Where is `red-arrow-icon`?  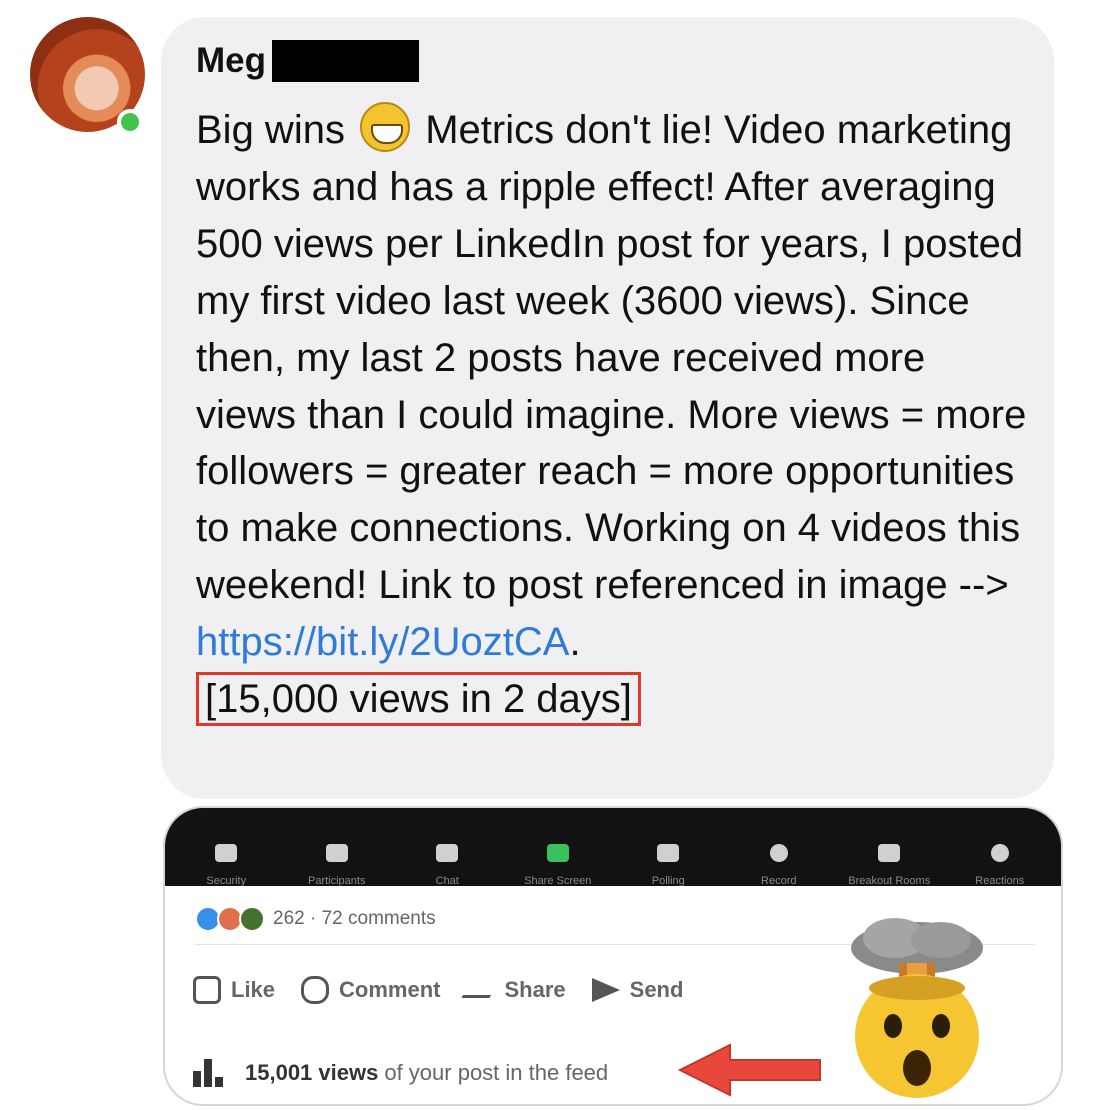 red-arrow-icon is located at coordinates (749, 1070).